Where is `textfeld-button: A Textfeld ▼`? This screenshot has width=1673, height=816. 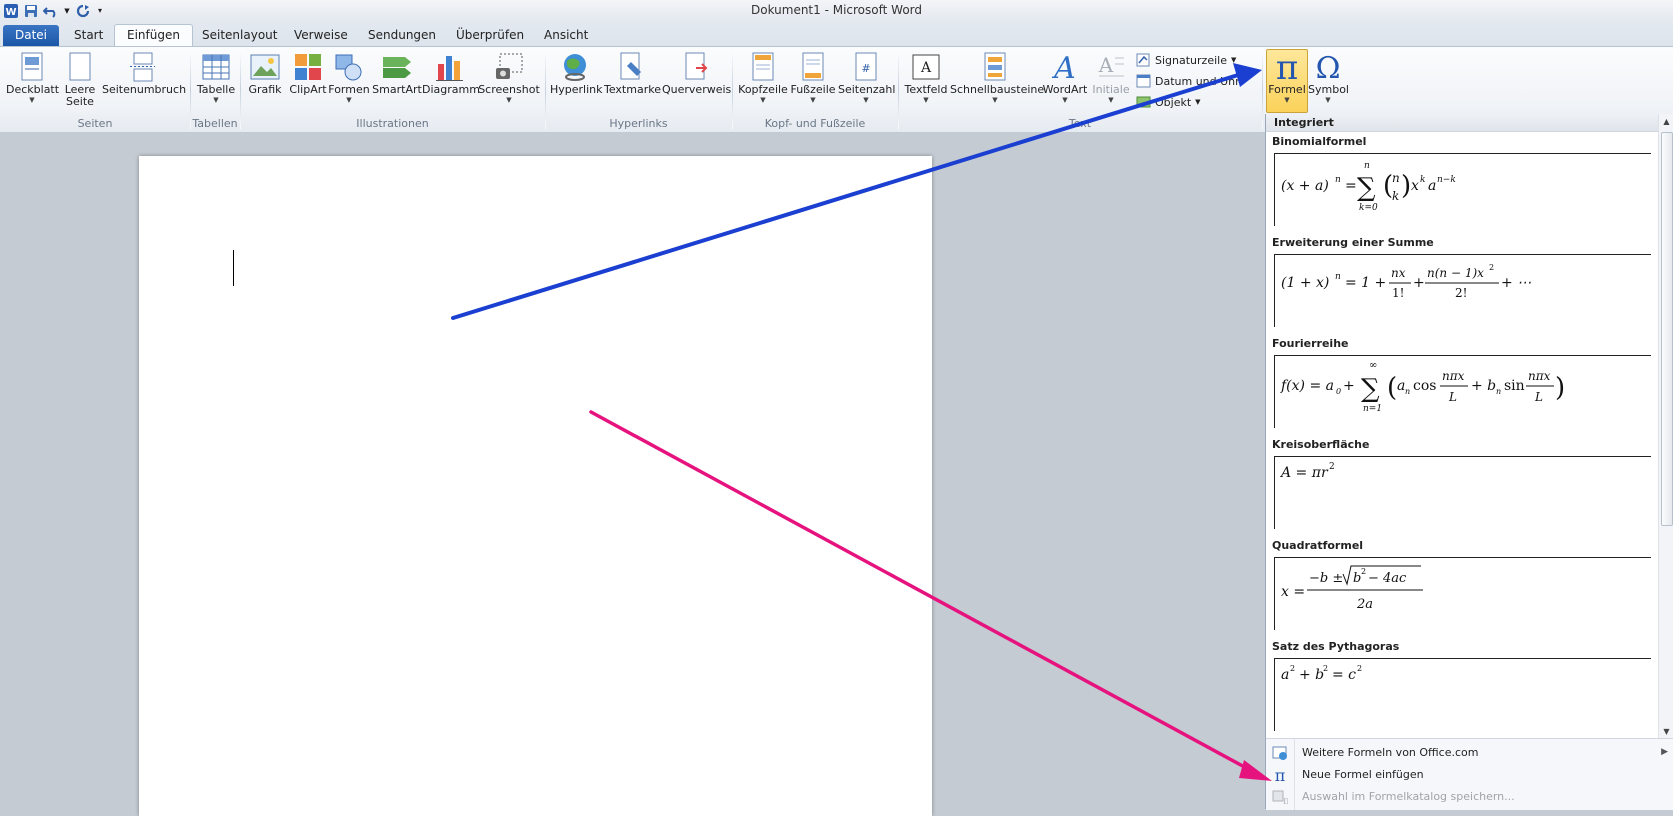
textfeld-button: A Textfeld ▼ is located at coordinates (926, 77).